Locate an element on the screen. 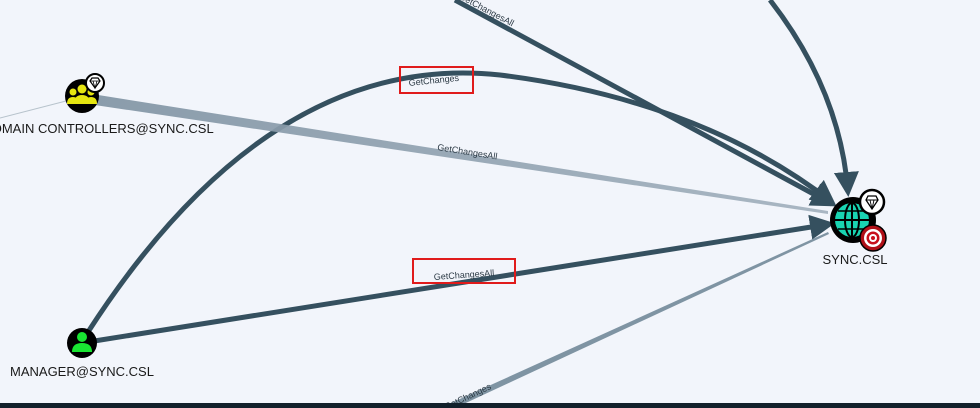 The image size is (980, 408). node-domain-controllers is located at coordinates (85, 93).